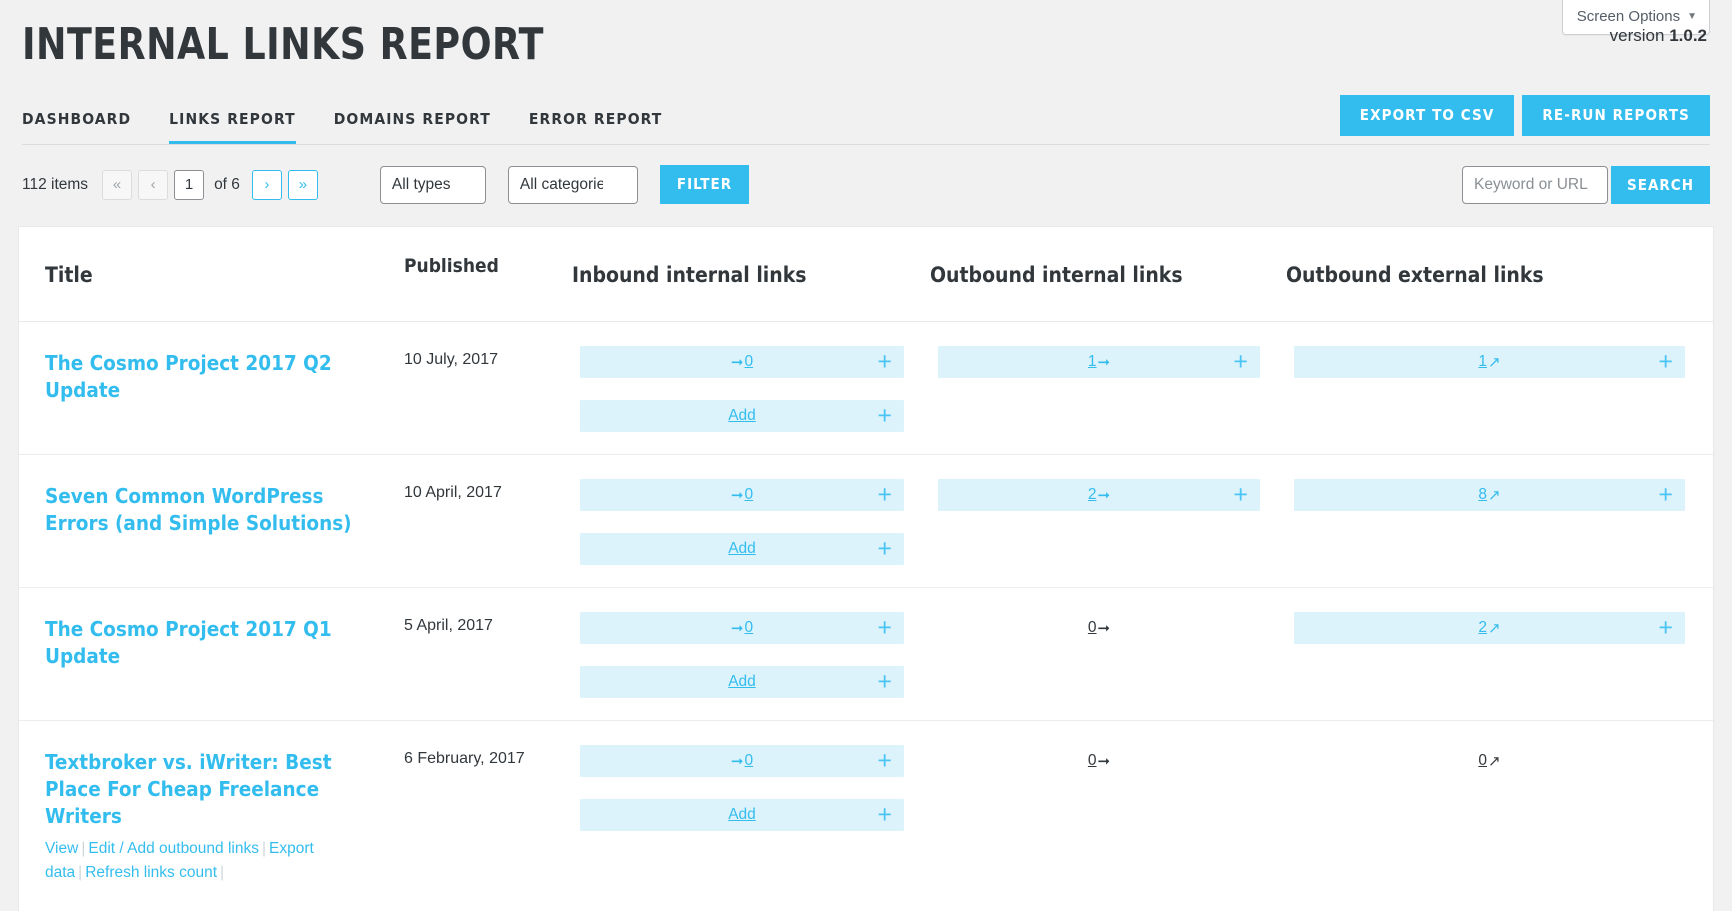  Describe the element at coordinates (412, 127) in the screenshot. I see `tab-domains-report: DOMAINS REPORT` at that location.